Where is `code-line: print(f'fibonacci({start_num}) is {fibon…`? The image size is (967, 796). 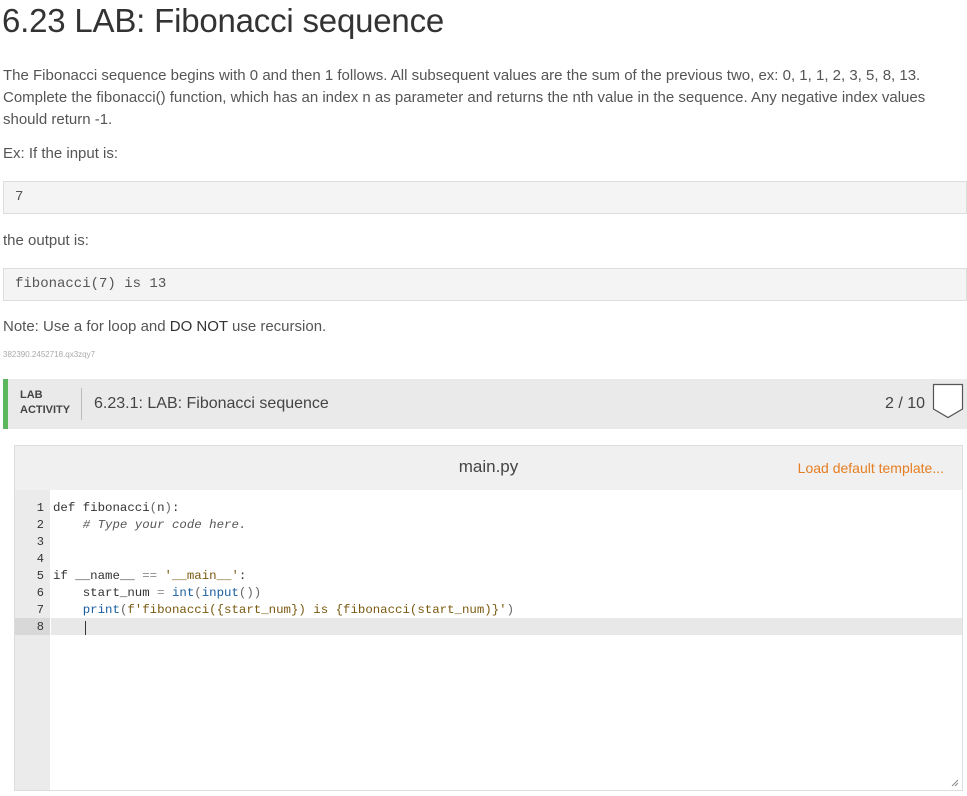
code-line: print(f'fibonacci({start_num}) is {fibon… is located at coordinates (298, 610).